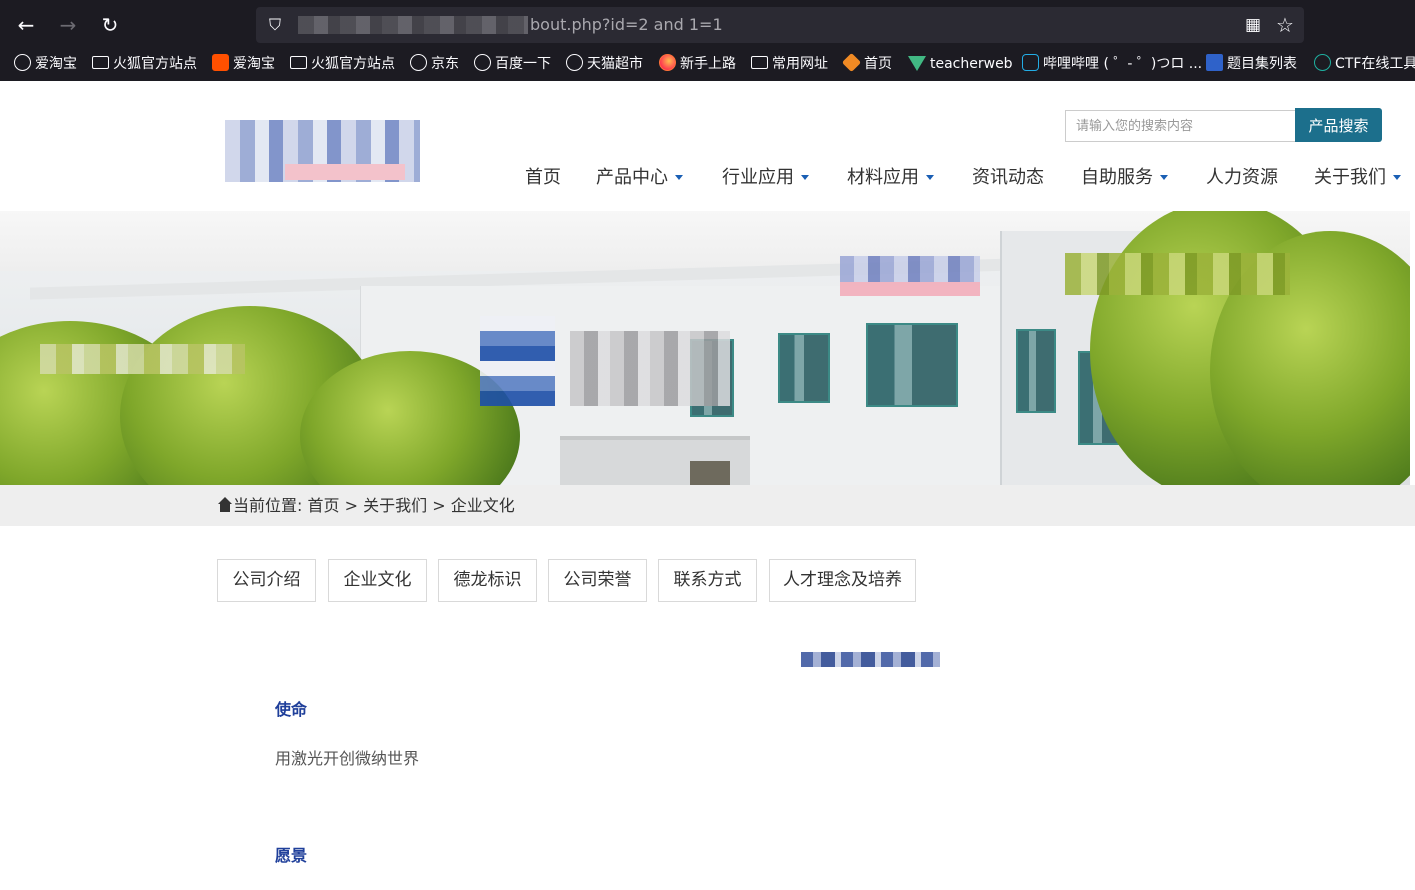 The width and height of the screenshot is (1415, 890). What do you see at coordinates (1253, 25) in the screenshot?
I see `qr-code-icon: ▦` at bounding box center [1253, 25].